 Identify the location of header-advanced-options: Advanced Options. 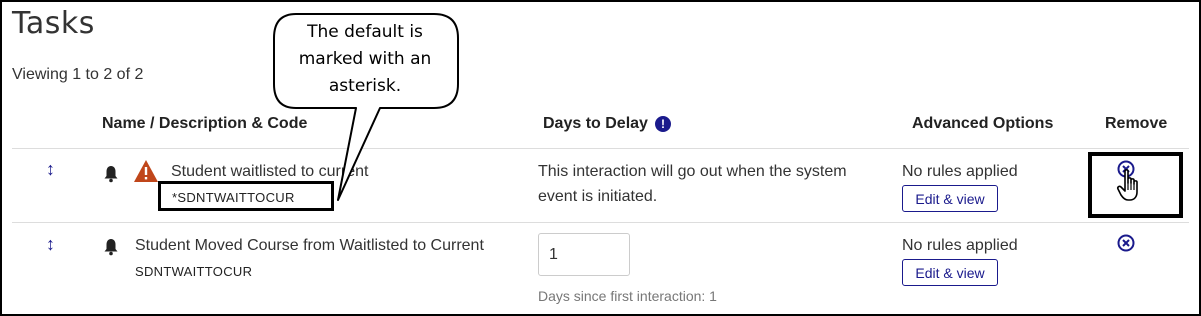
(983, 123).